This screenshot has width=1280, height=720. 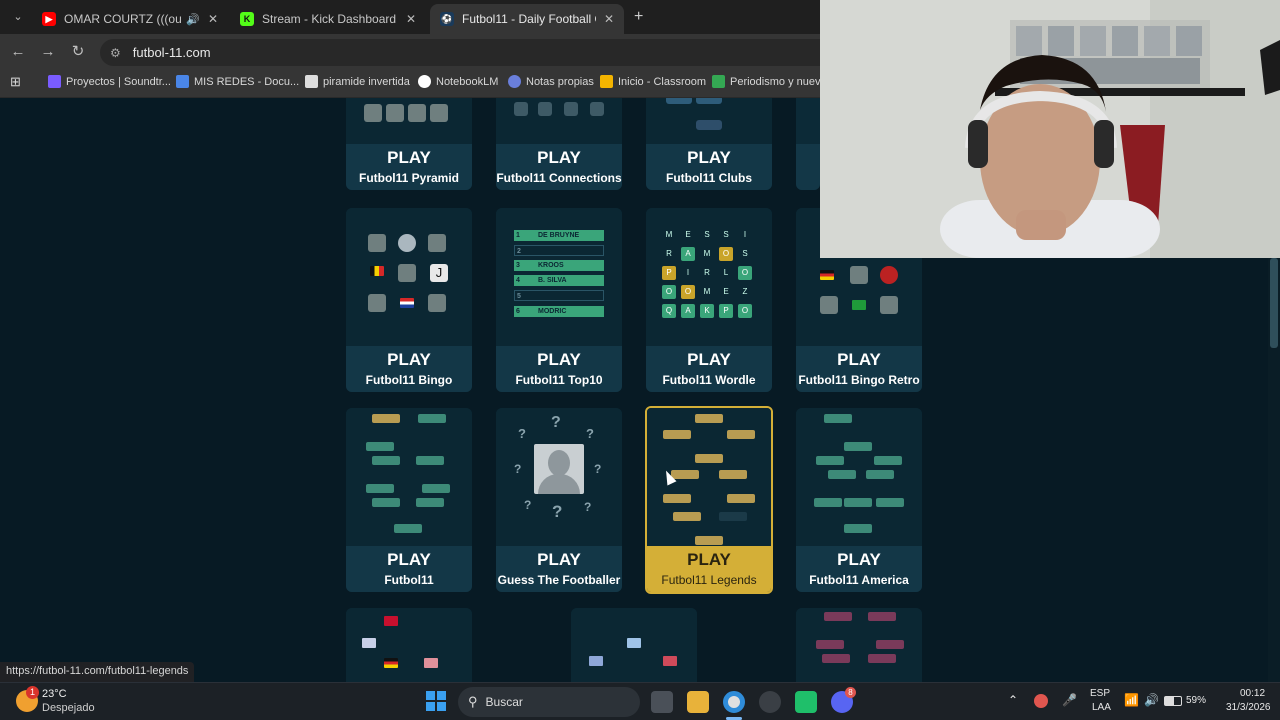 I want to click on taskbar-search-box: ⚲ Buscar, so click(x=549, y=702).